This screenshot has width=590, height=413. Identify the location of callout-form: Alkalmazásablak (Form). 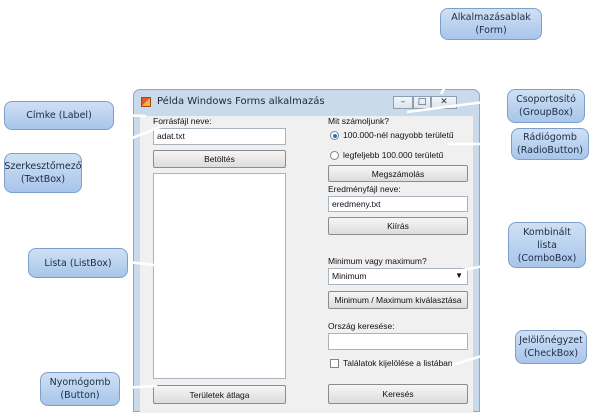
(491, 24).